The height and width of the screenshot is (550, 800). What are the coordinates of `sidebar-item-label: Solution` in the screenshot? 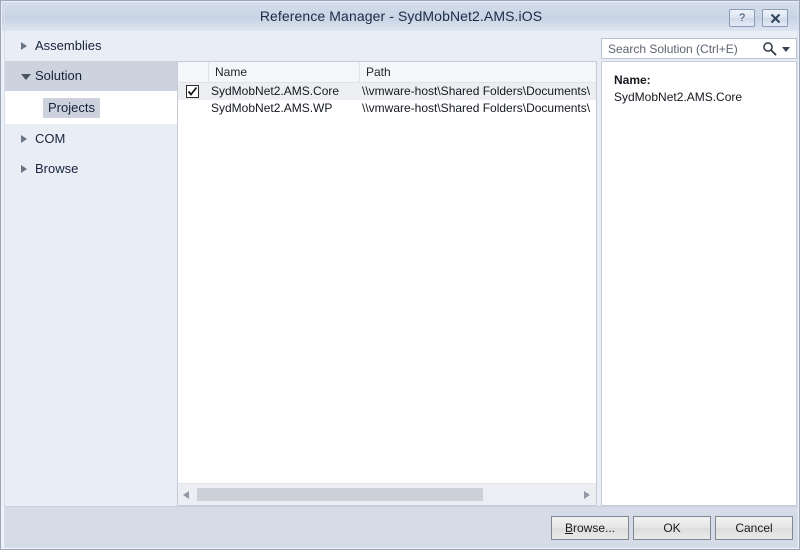 It's located at (58, 75).